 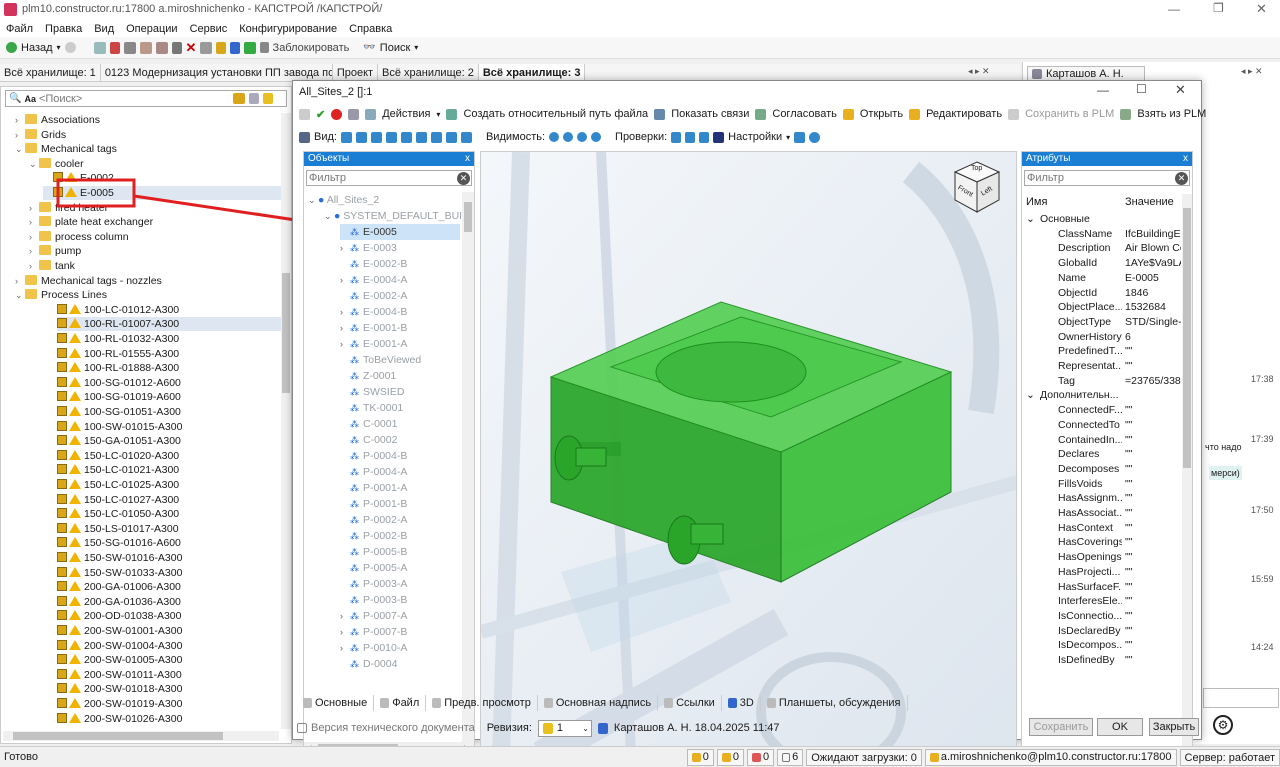 What do you see at coordinates (834, 703) in the screenshot?
I see `bottom-tab: Планшеты, обсуждения` at bounding box center [834, 703].